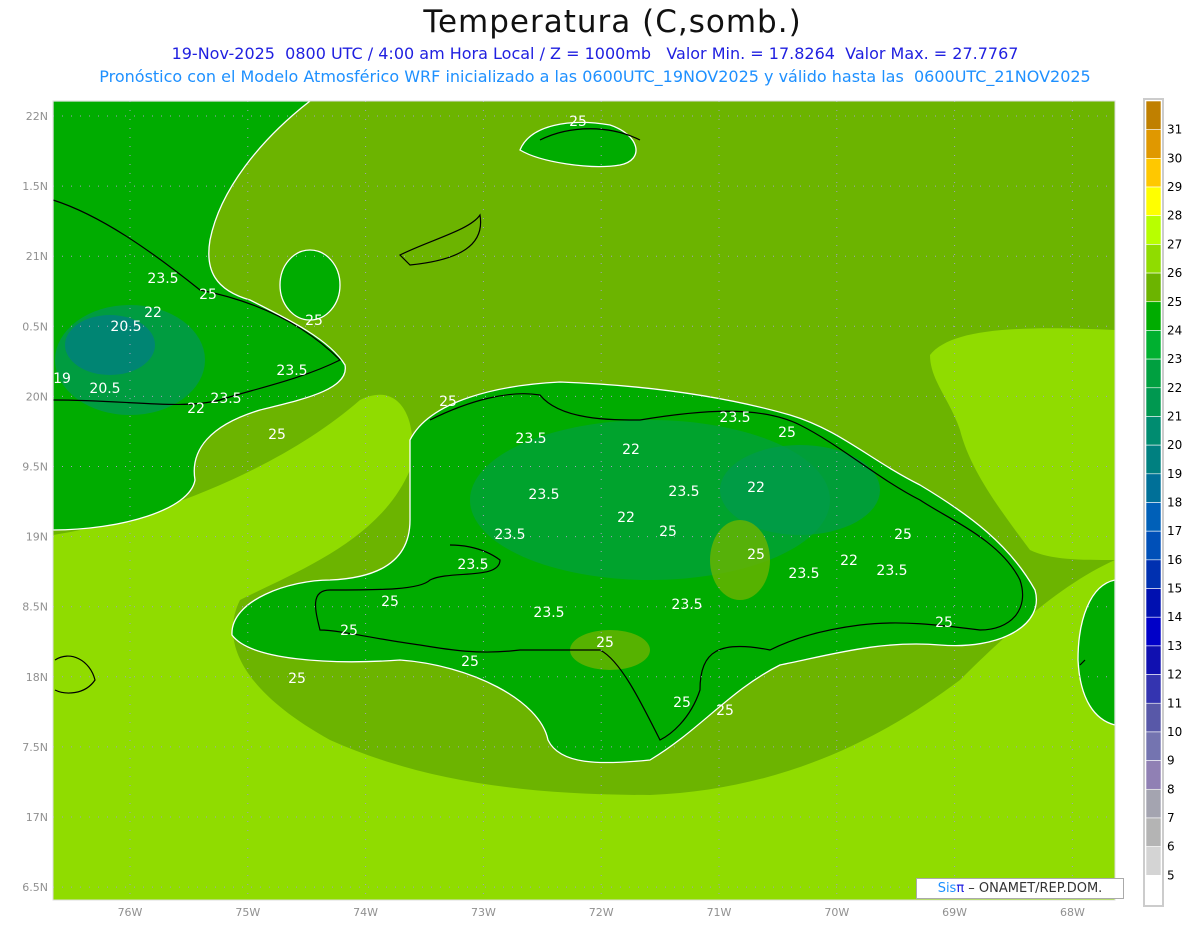 The width and height of the screenshot is (1200, 927). Describe the element at coordinates (1174, 474) in the screenshot. I see `colorbar-label: 19` at that location.